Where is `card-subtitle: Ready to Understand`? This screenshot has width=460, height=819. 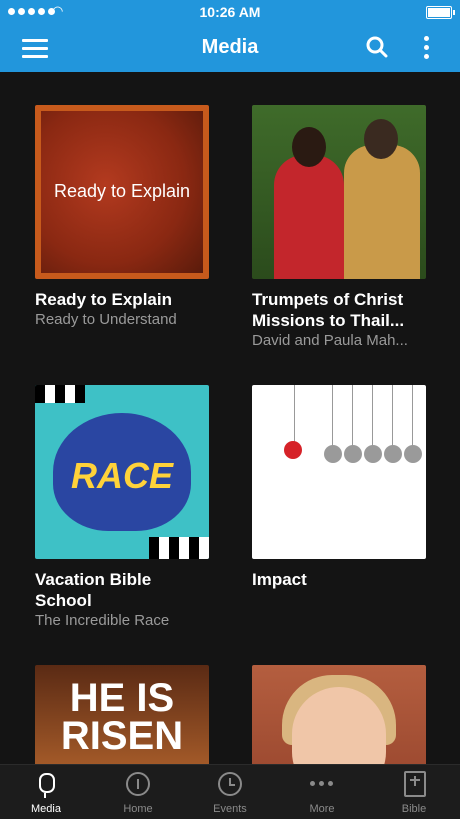 card-subtitle: Ready to Understand is located at coordinates (106, 319).